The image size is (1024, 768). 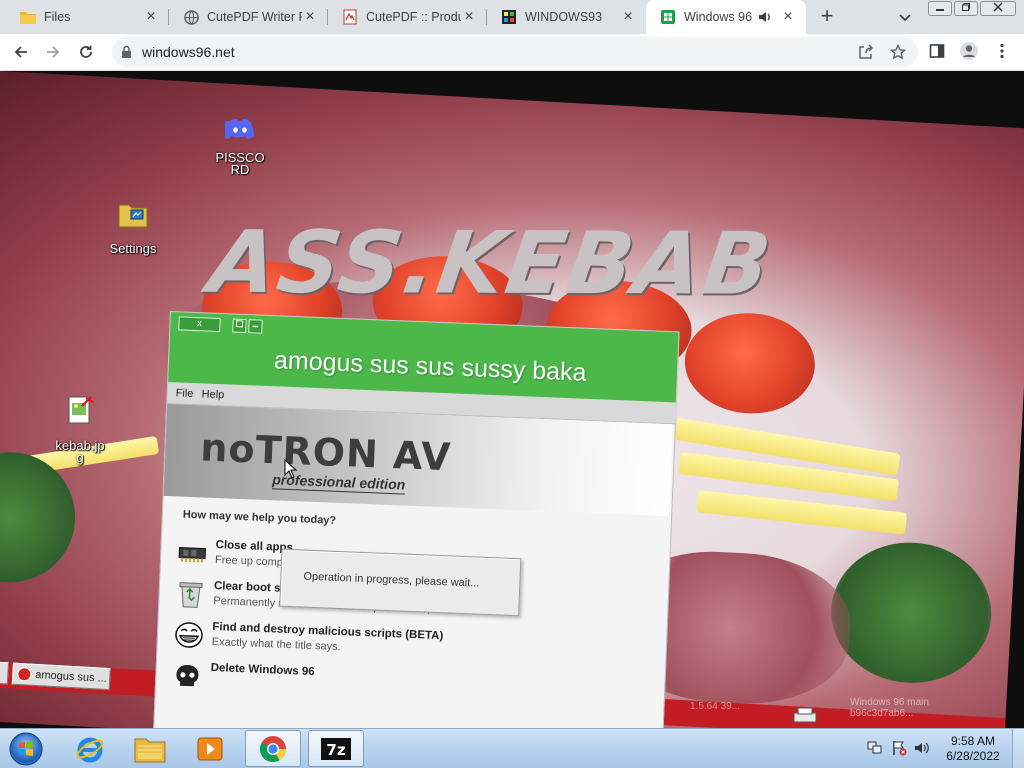 I want to click on desktop-icon-settings: Settings, so click(x=133, y=227).